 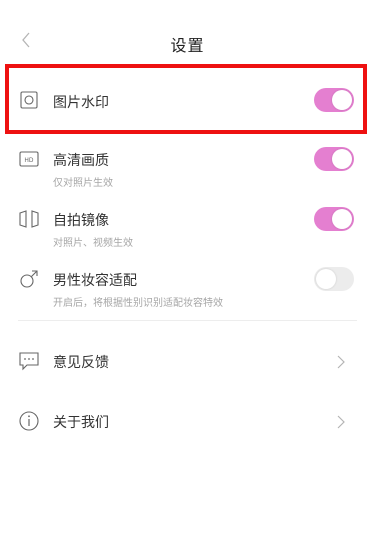 What do you see at coordinates (81, 221) in the screenshot?
I see `setting-label: 自拍镜像` at bounding box center [81, 221].